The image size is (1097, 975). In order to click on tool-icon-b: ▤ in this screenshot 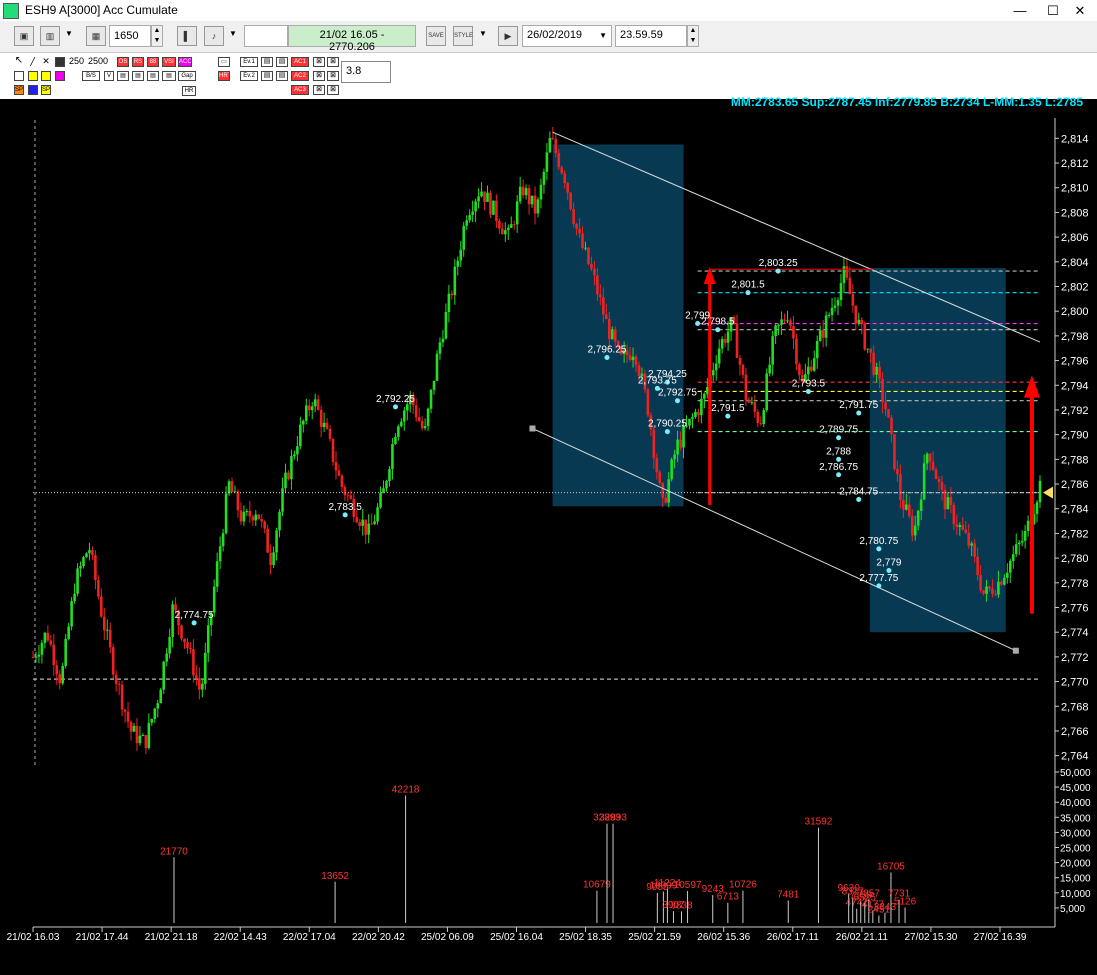, I will do `click(267, 76)`.